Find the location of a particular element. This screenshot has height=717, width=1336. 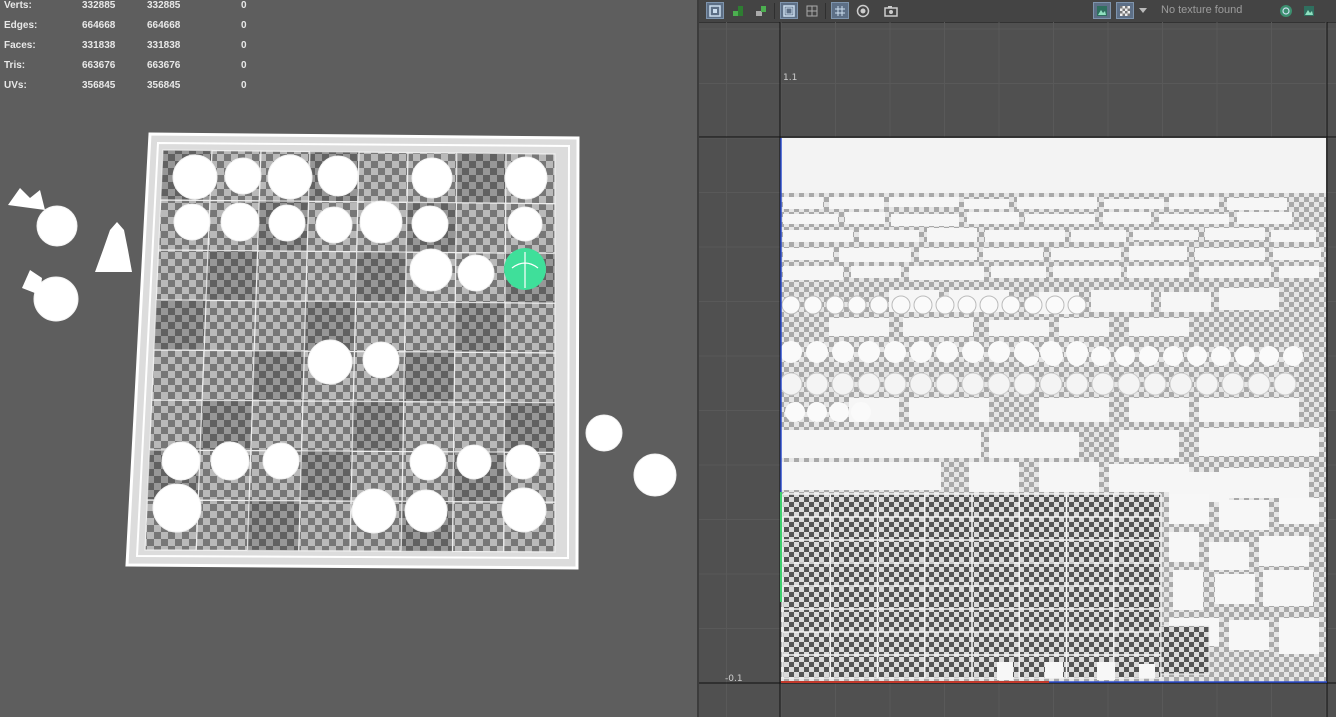

stat-value: 664668 is located at coordinates (164, 25).